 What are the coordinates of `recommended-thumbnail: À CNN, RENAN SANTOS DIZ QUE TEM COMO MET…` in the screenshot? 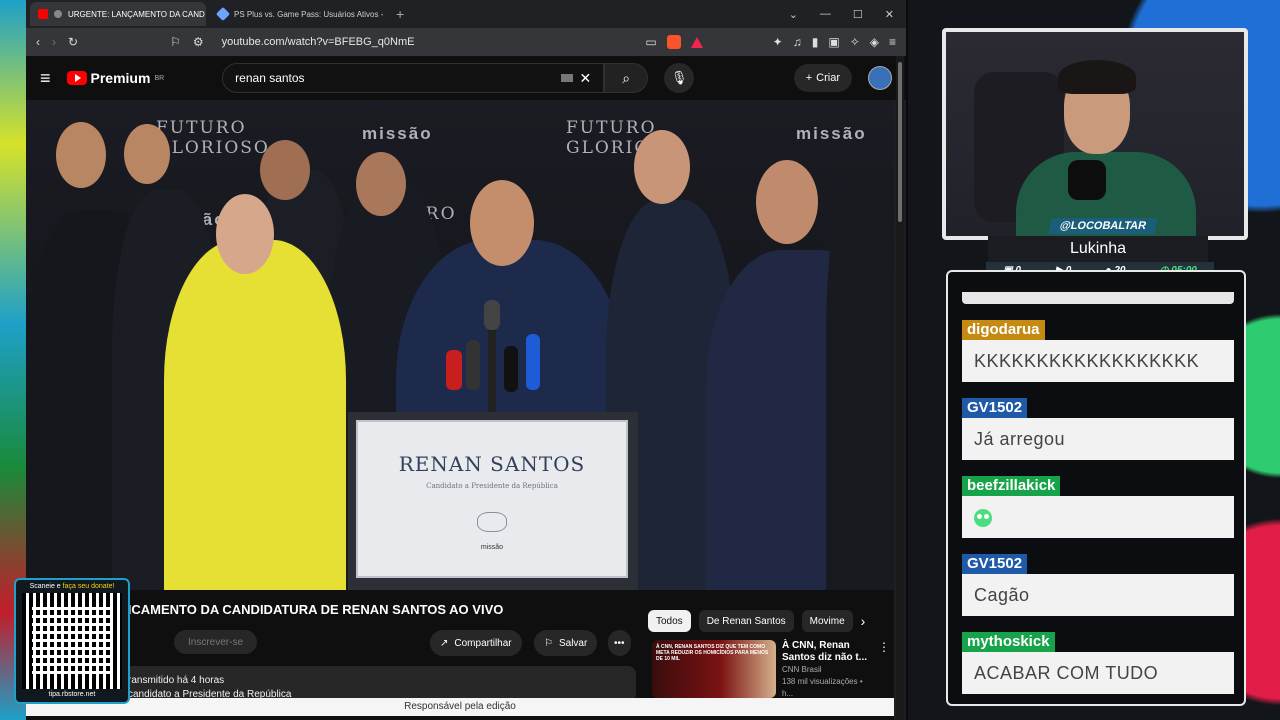 It's located at (714, 669).